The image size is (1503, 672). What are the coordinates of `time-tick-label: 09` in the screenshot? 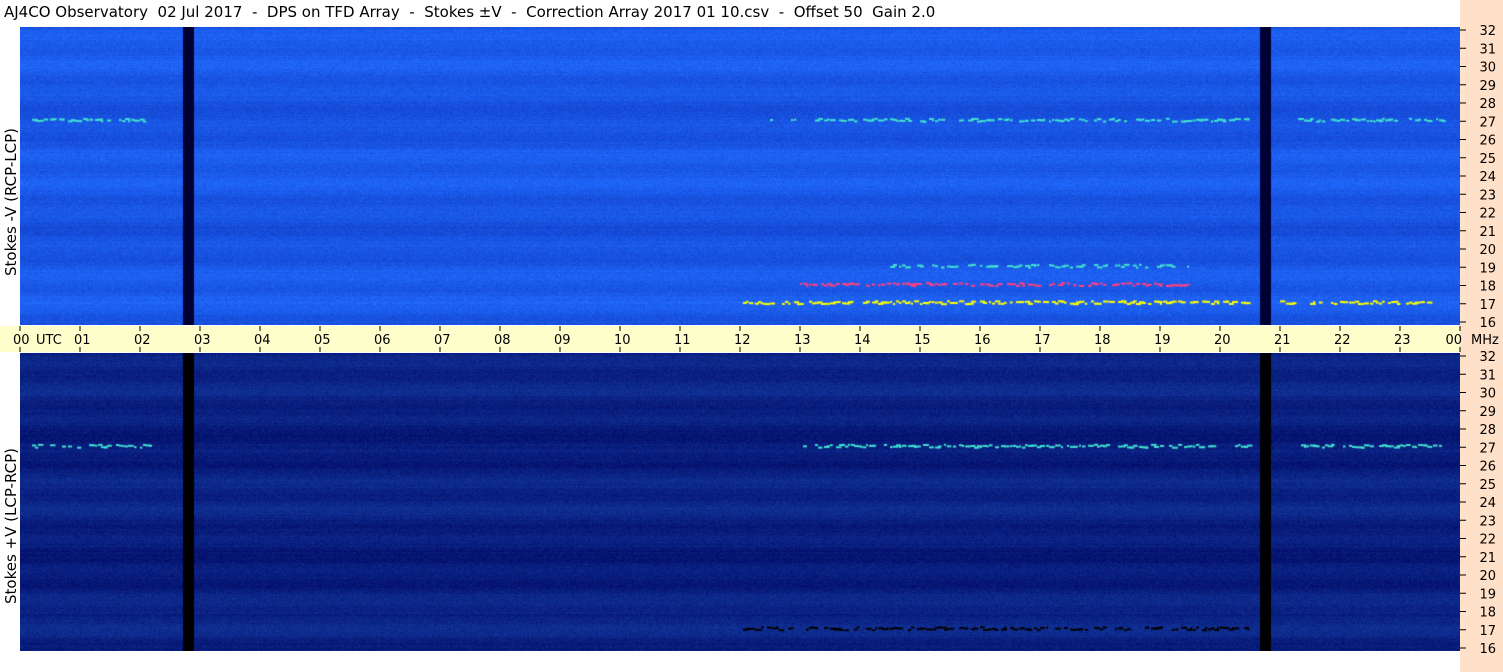 It's located at (562, 340).